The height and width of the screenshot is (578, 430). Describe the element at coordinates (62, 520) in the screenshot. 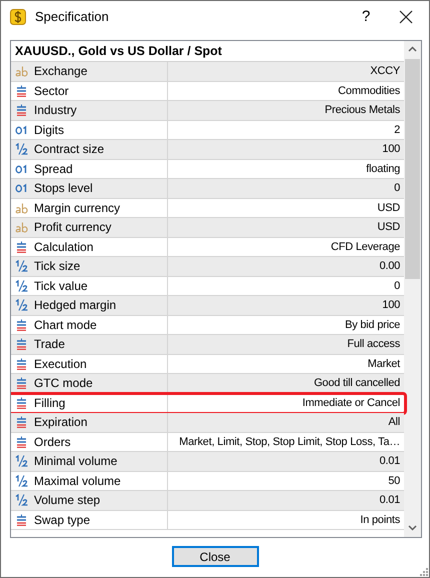

I see `property-name: Swap type` at that location.